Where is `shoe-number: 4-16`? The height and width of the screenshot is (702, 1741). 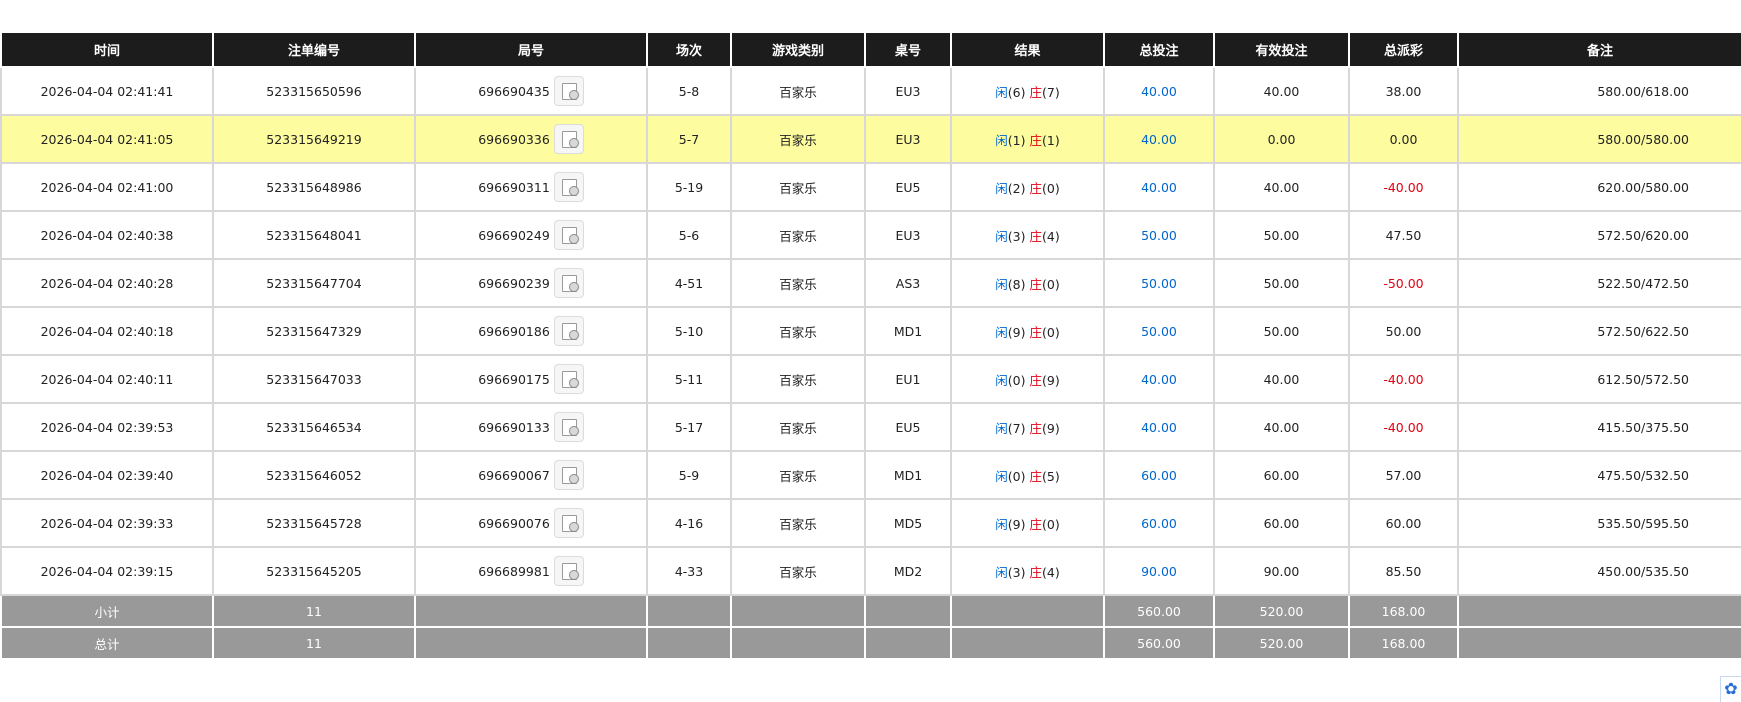 shoe-number: 4-16 is located at coordinates (689, 523).